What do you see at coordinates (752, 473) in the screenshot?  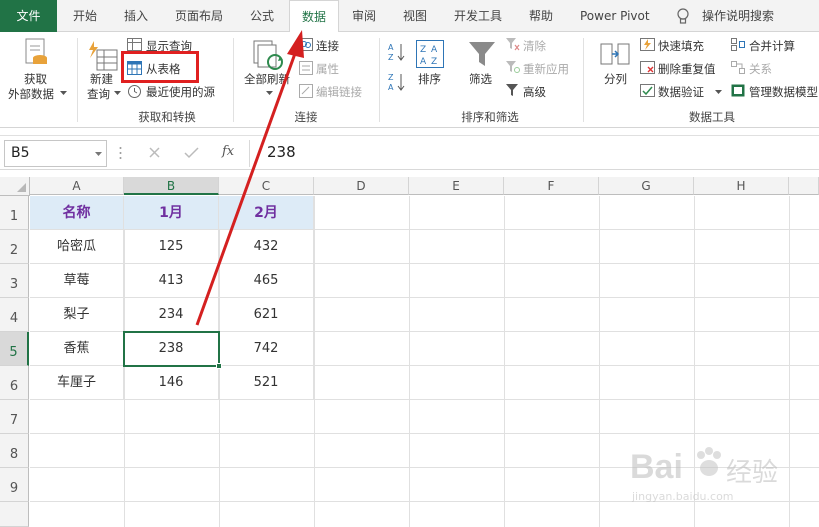 I see `watermark-jingyan: 经验` at bounding box center [752, 473].